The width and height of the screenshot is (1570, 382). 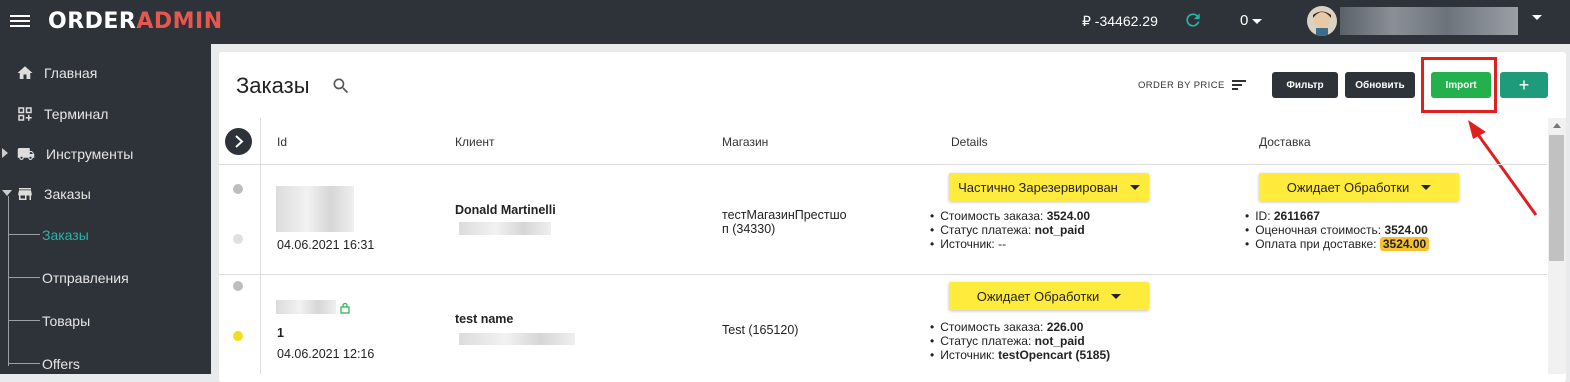 What do you see at coordinates (1285, 142) in the screenshot?
I see `column-header-delivery: Доставка` at bounding box center [1285, 142].